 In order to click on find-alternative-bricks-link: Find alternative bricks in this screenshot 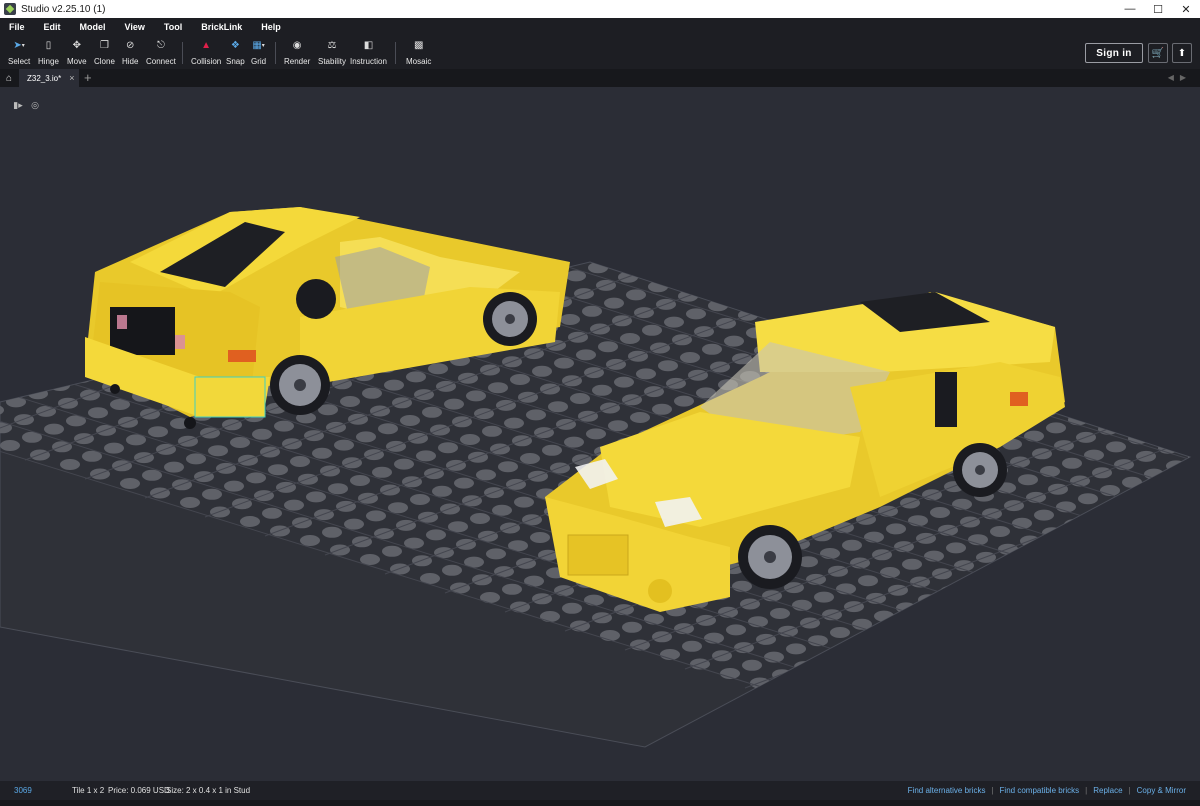, I will do `click(947, 790)`.